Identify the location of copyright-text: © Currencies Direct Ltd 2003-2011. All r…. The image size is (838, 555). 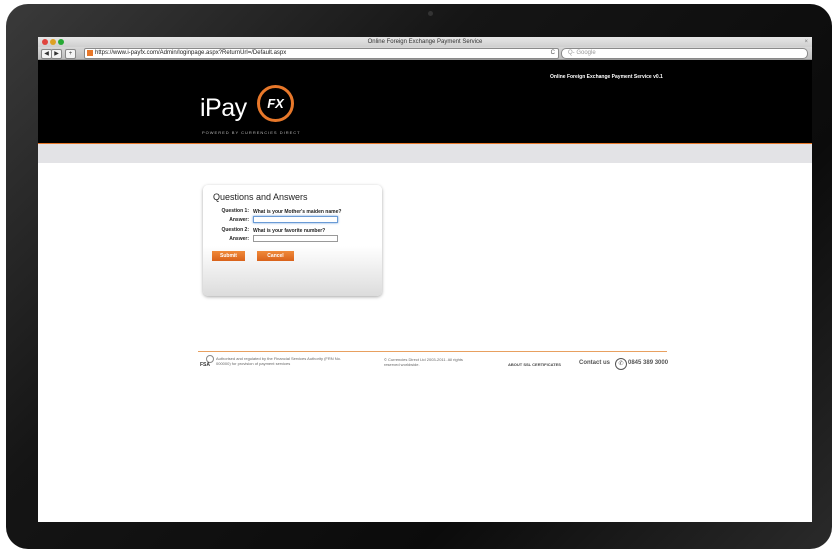
(423, 362).